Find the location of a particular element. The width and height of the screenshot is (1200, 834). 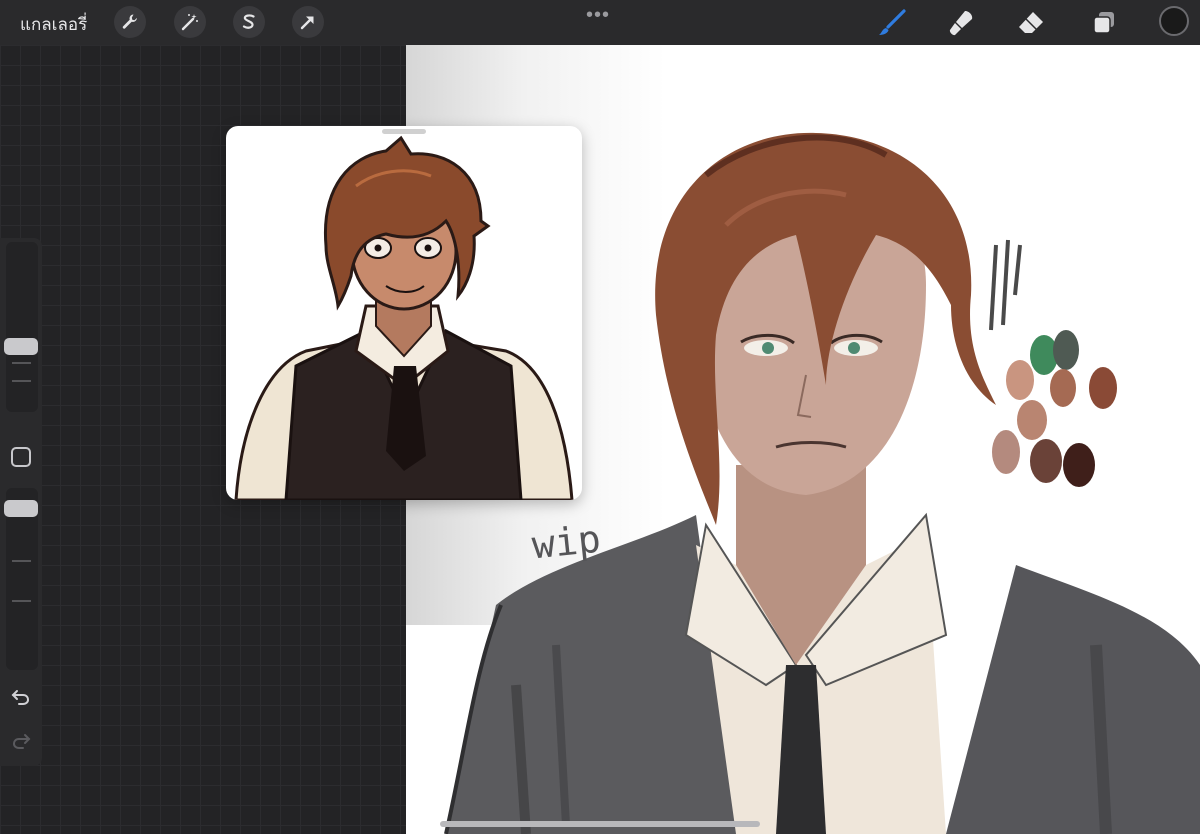

opacity-thumb is located at coordinates (21, 508).